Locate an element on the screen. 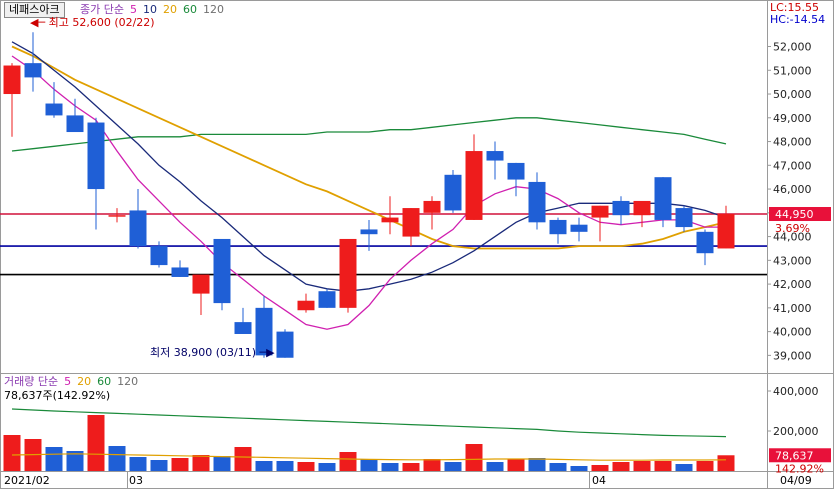  volume-current-text: 78,637주(142.92%) is located at coordinates (57, 395).